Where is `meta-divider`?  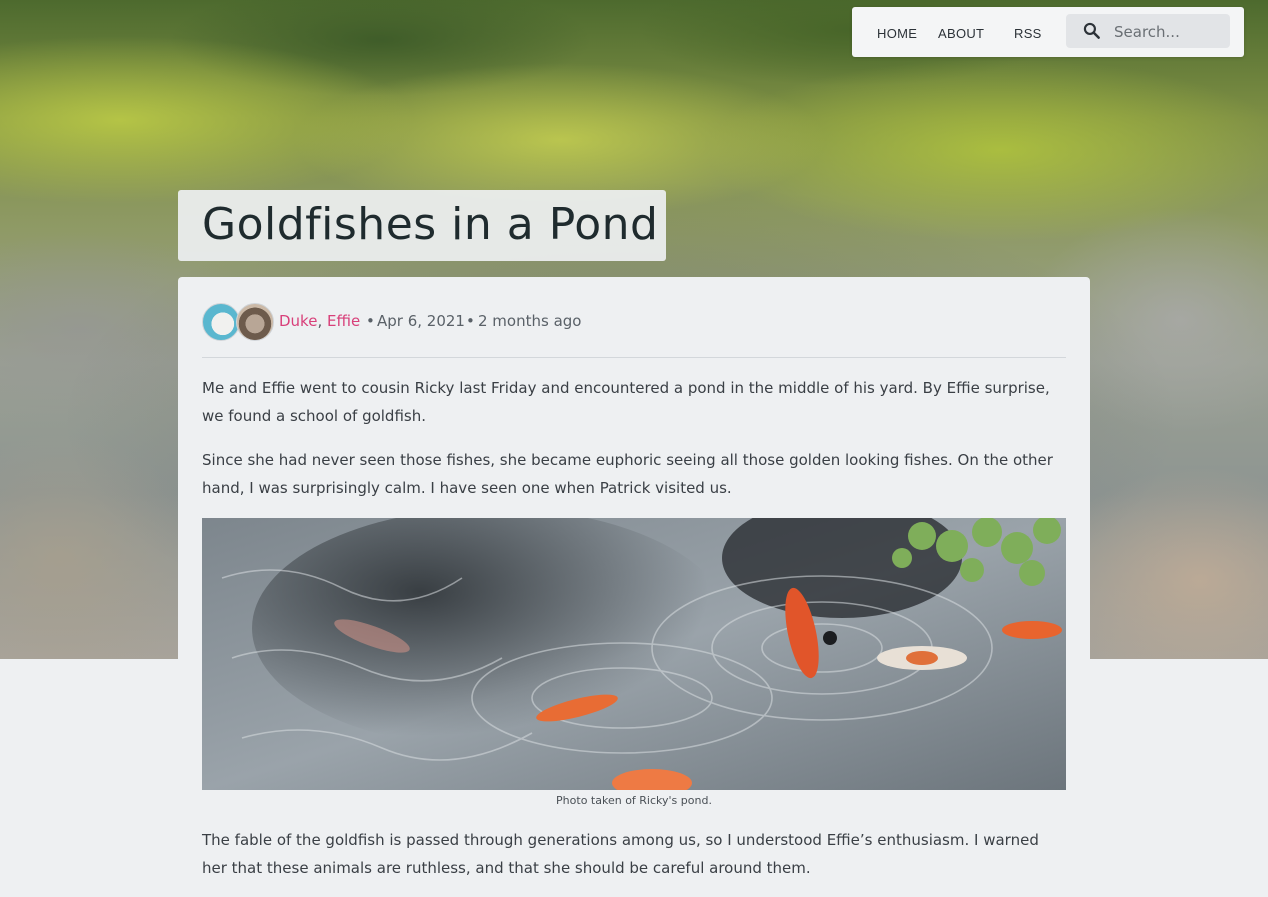
meta-divider is located at coordinates (634, 357).